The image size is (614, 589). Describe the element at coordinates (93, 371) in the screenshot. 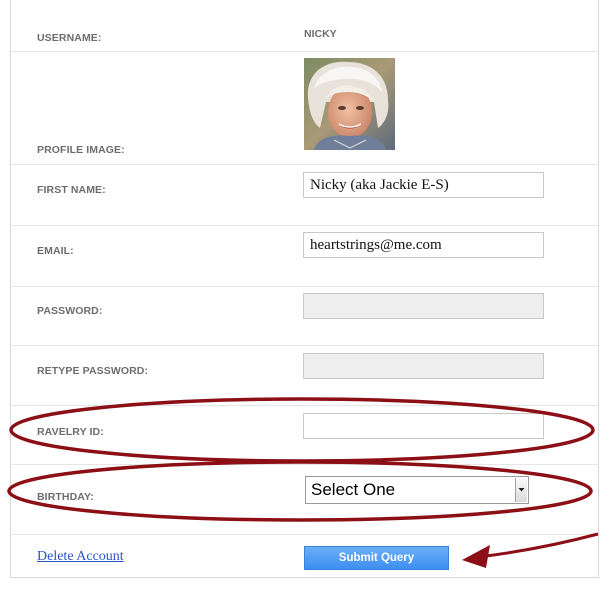

I see `retype-password-label: RETYPE PASSWORD:` at that location.